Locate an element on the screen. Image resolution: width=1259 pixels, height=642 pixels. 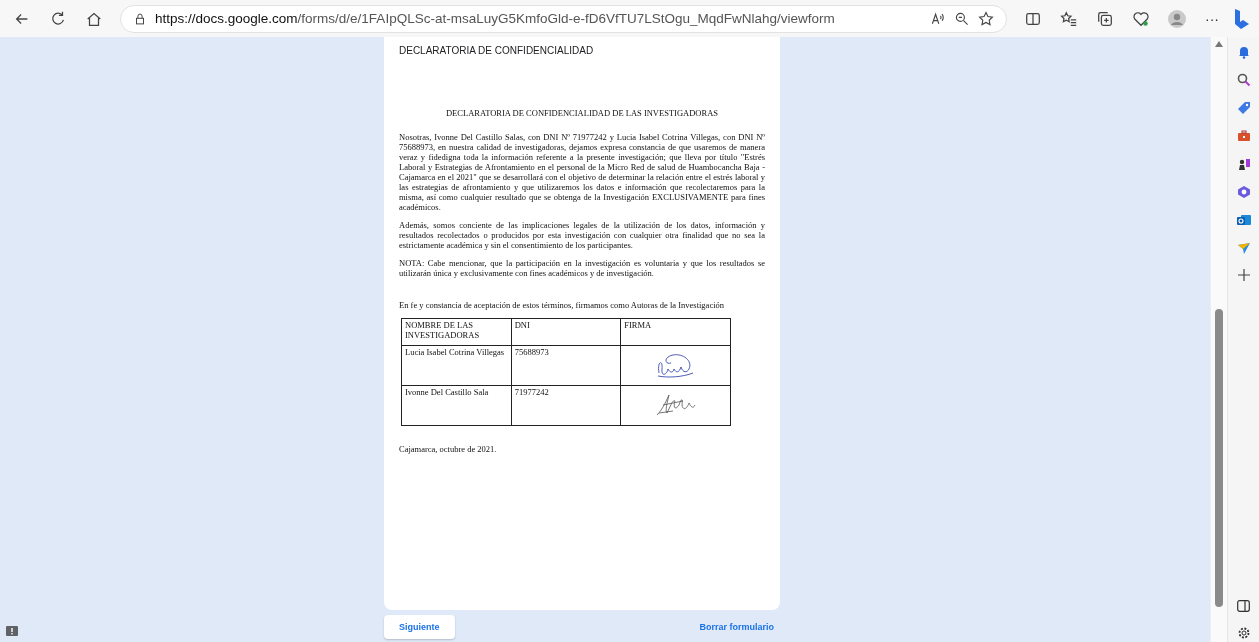
heart-icon is located at coordinates (1141, 18).